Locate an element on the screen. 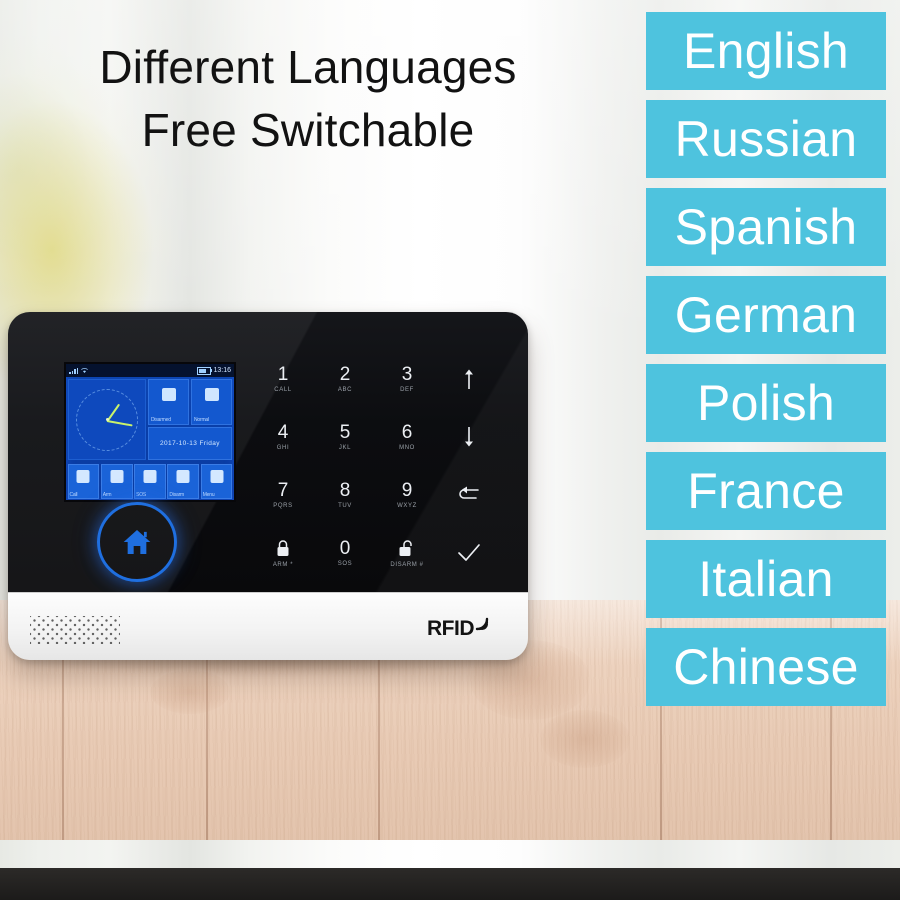 This screenshot has height=900, width=900. language-badge: Italian is located at coordinates (766, 579).